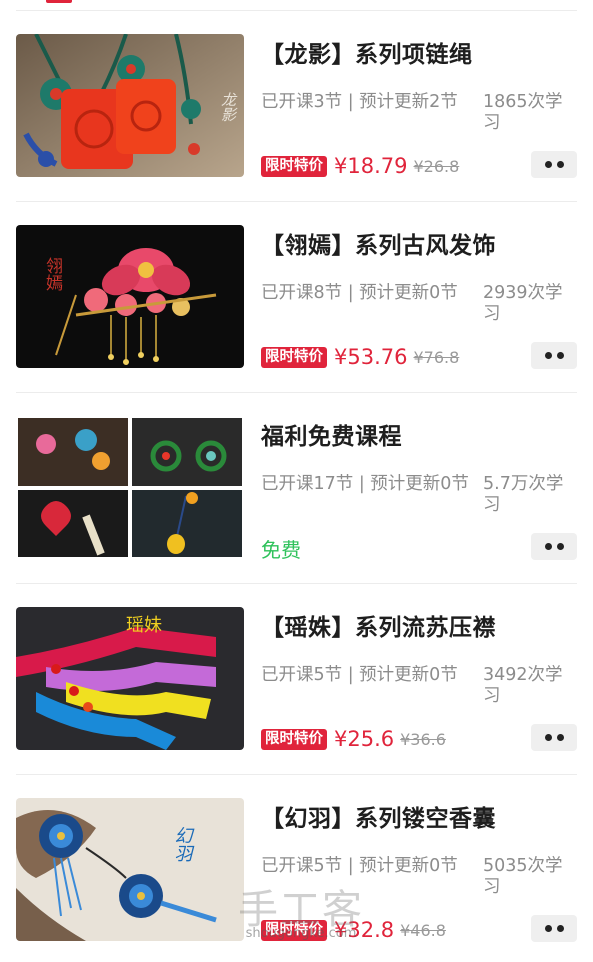 The width and height of the screenshot is (593, 962). I want to click on sale-price: ¥18.79, so click(371, 166).